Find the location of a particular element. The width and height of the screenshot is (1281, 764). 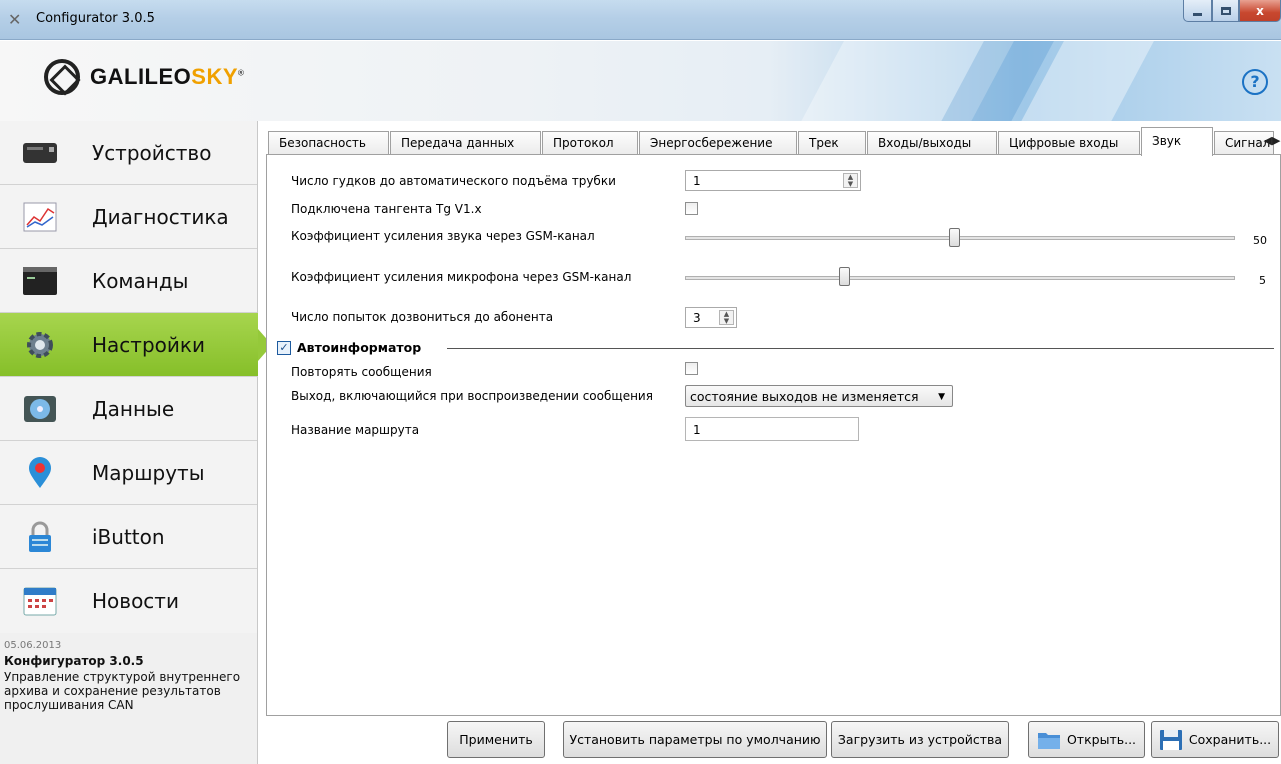

sidebar-item-label: Новости is located at coordinates (135, 601).